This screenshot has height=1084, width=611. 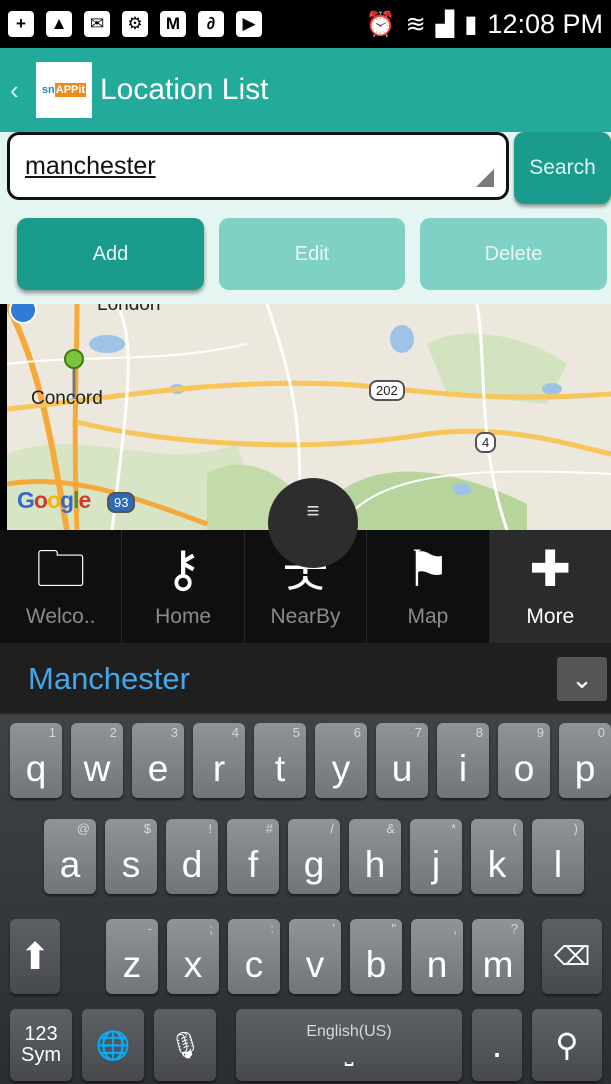 What do you see at coordinates (64, 90) in the screenshot?
I see `app-logo: sn APPit` at bounding box center [64, 90].